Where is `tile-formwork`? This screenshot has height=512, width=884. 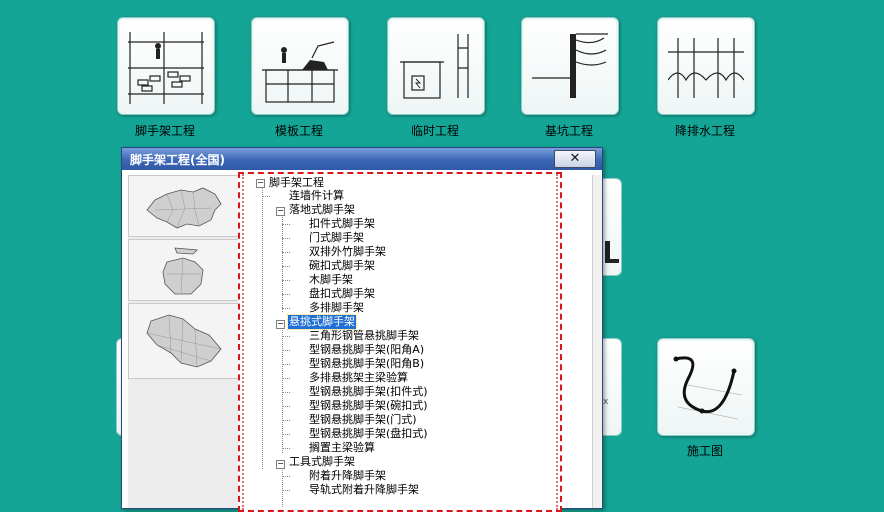
tile-formwork is located at coordinates (300, 66).